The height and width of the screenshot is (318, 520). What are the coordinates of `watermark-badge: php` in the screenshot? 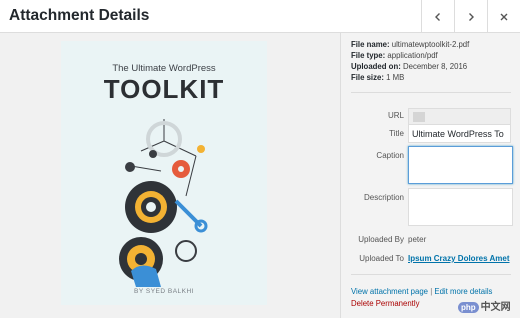 It's located at (468, 307).